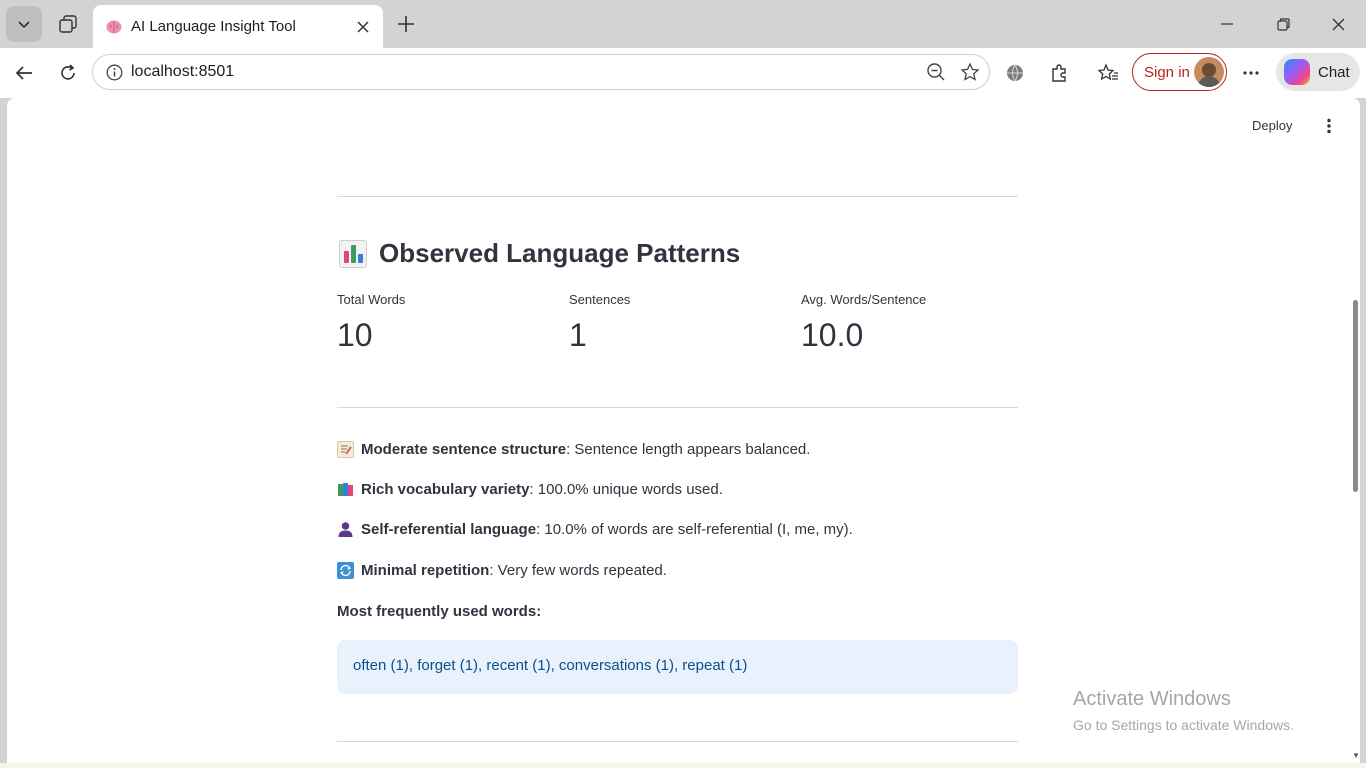  I want to click on minimize-button, so click(1227, 24).